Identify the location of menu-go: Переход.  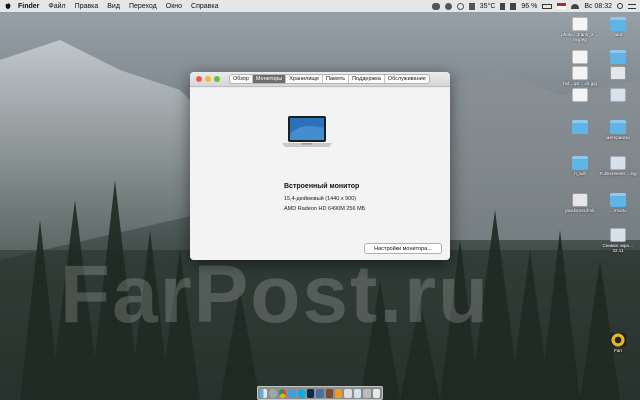
(143, 6).